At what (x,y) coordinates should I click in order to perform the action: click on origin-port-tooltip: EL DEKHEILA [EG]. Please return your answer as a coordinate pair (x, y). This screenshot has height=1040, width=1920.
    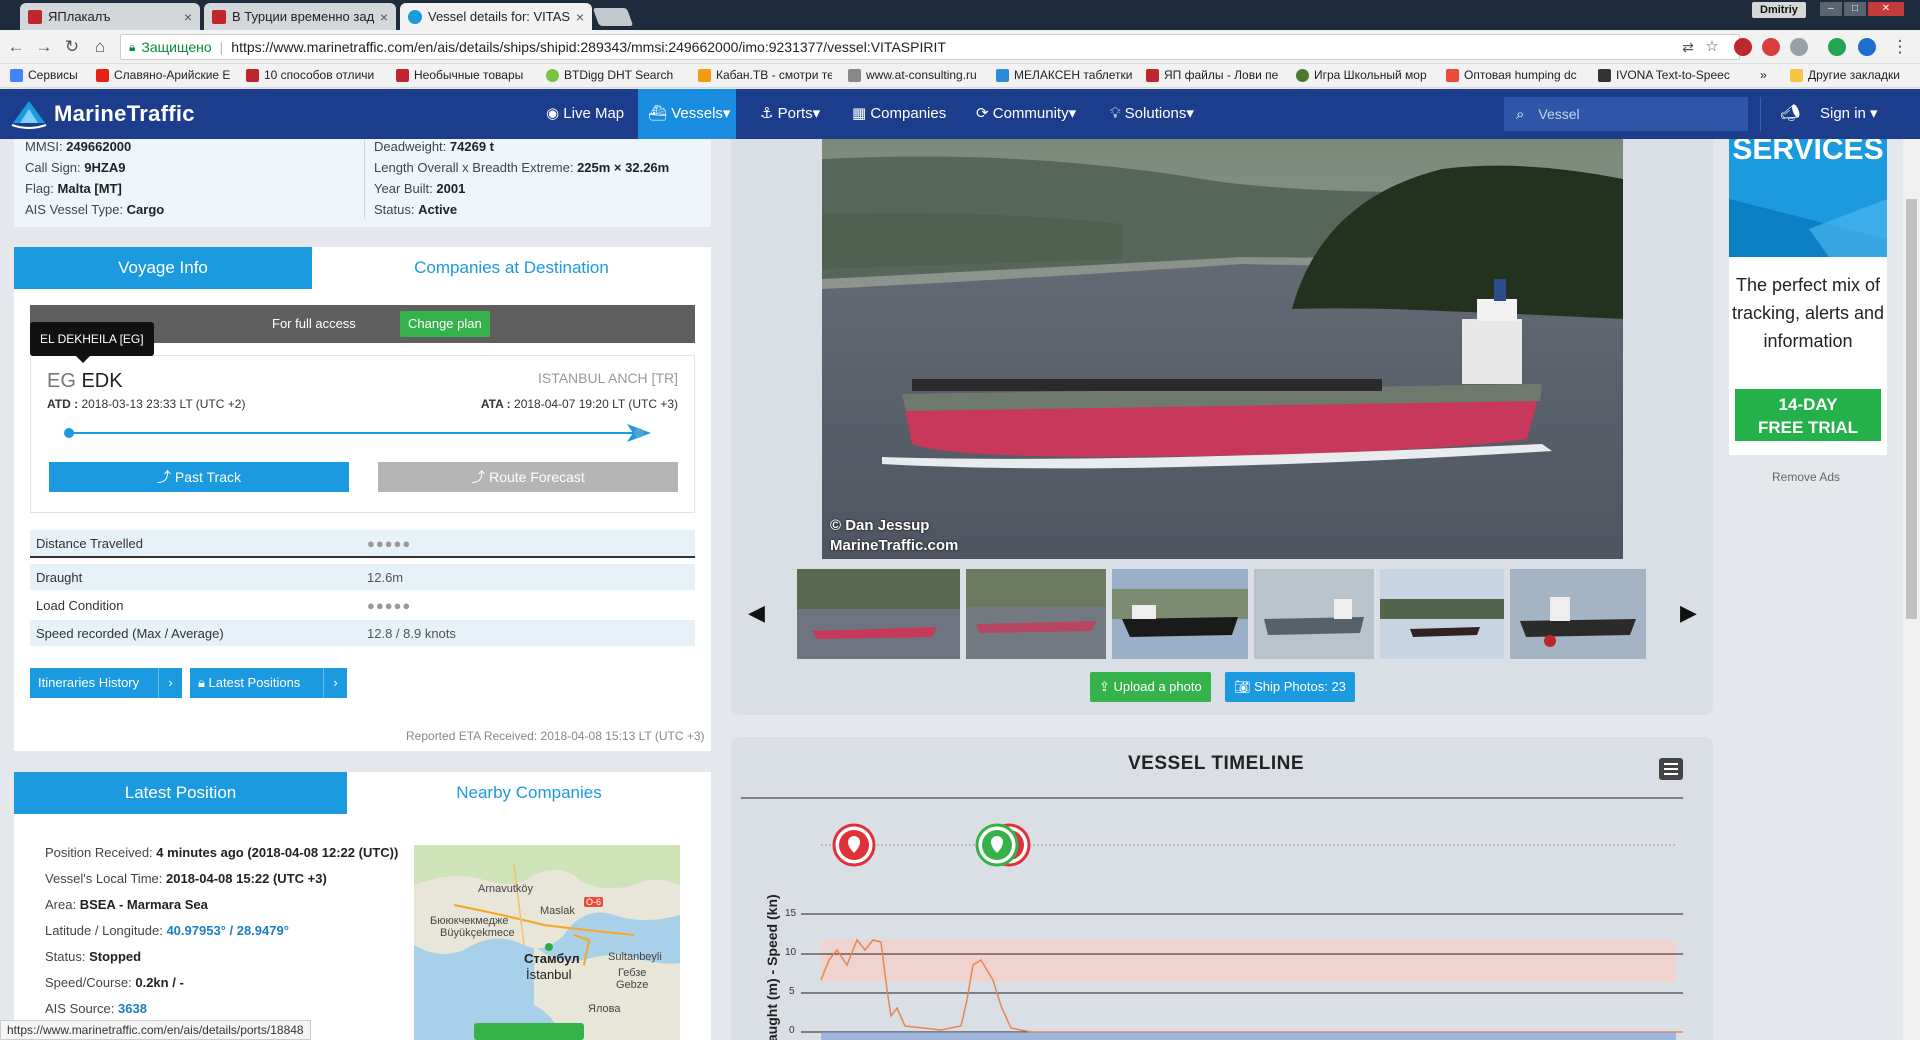
    Looking at the image, I should click on (92, 342).